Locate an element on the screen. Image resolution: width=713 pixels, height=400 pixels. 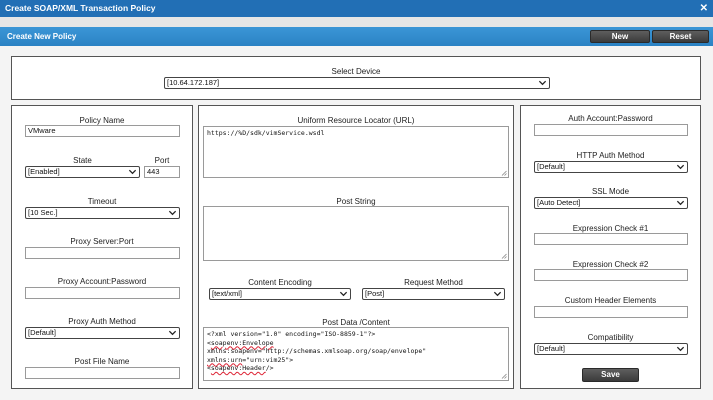
device-panel: Select Device [10.64.172.187] is located at coordinates (356, 78).